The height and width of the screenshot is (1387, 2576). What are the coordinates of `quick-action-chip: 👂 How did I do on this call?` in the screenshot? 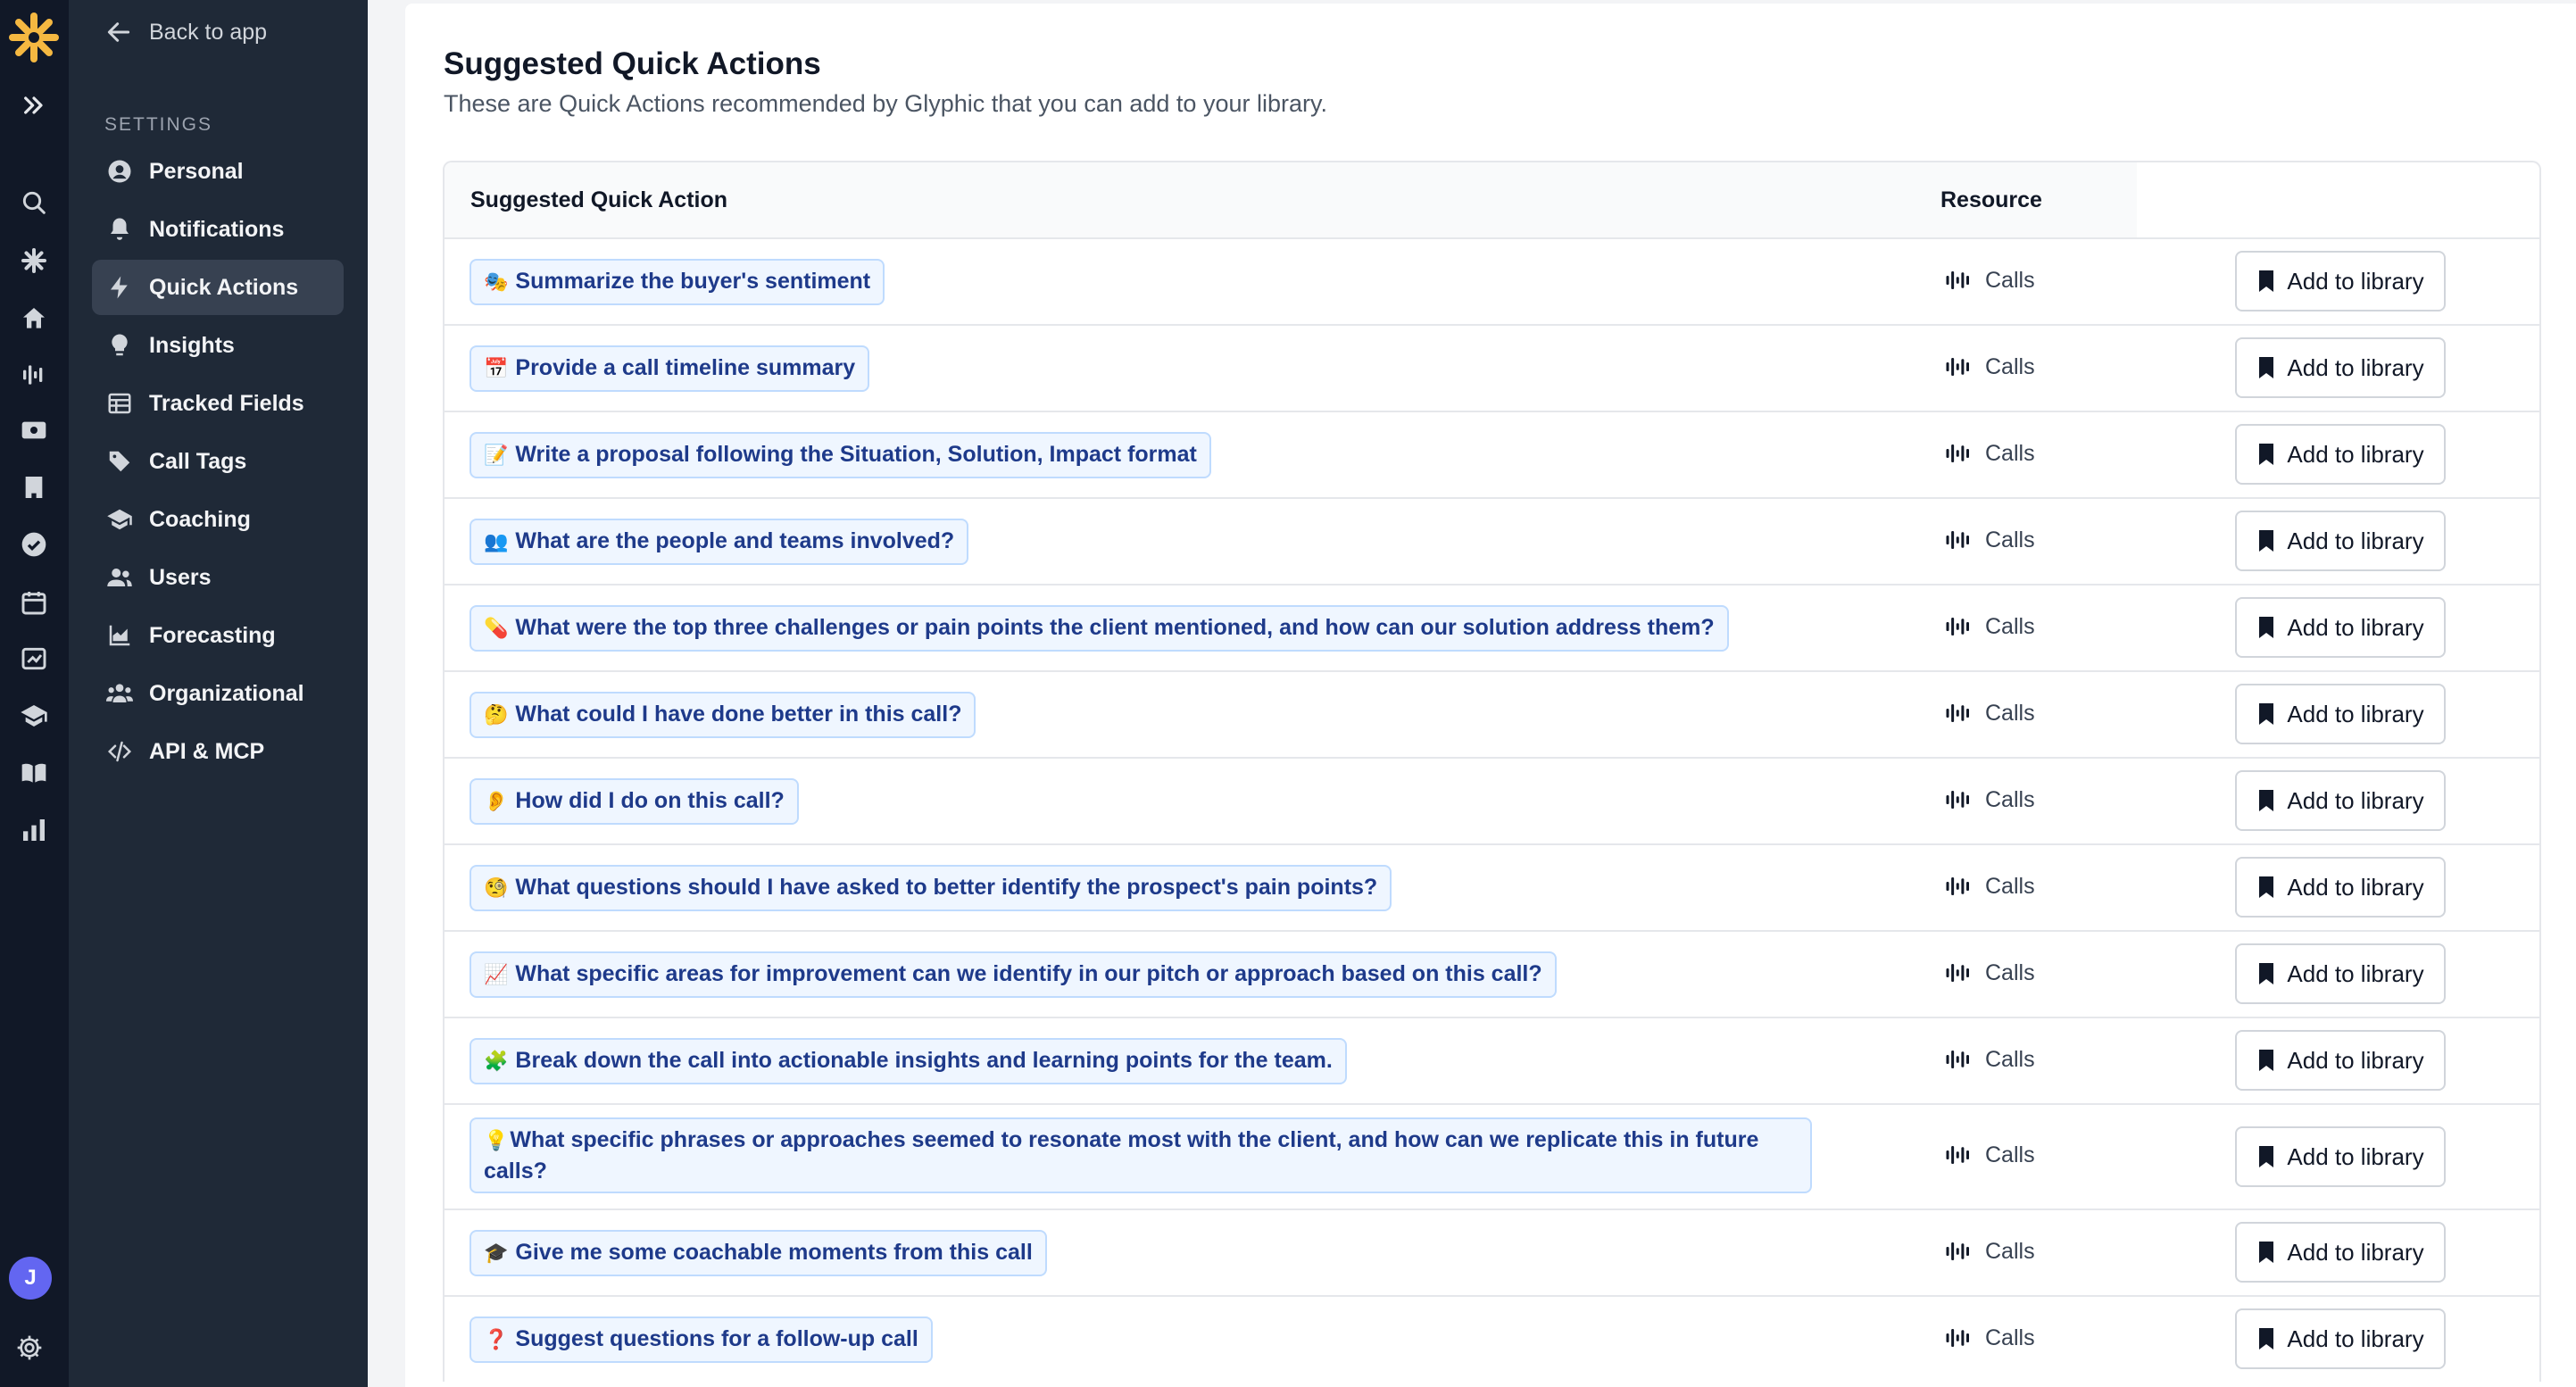 It's located at (634, 801).